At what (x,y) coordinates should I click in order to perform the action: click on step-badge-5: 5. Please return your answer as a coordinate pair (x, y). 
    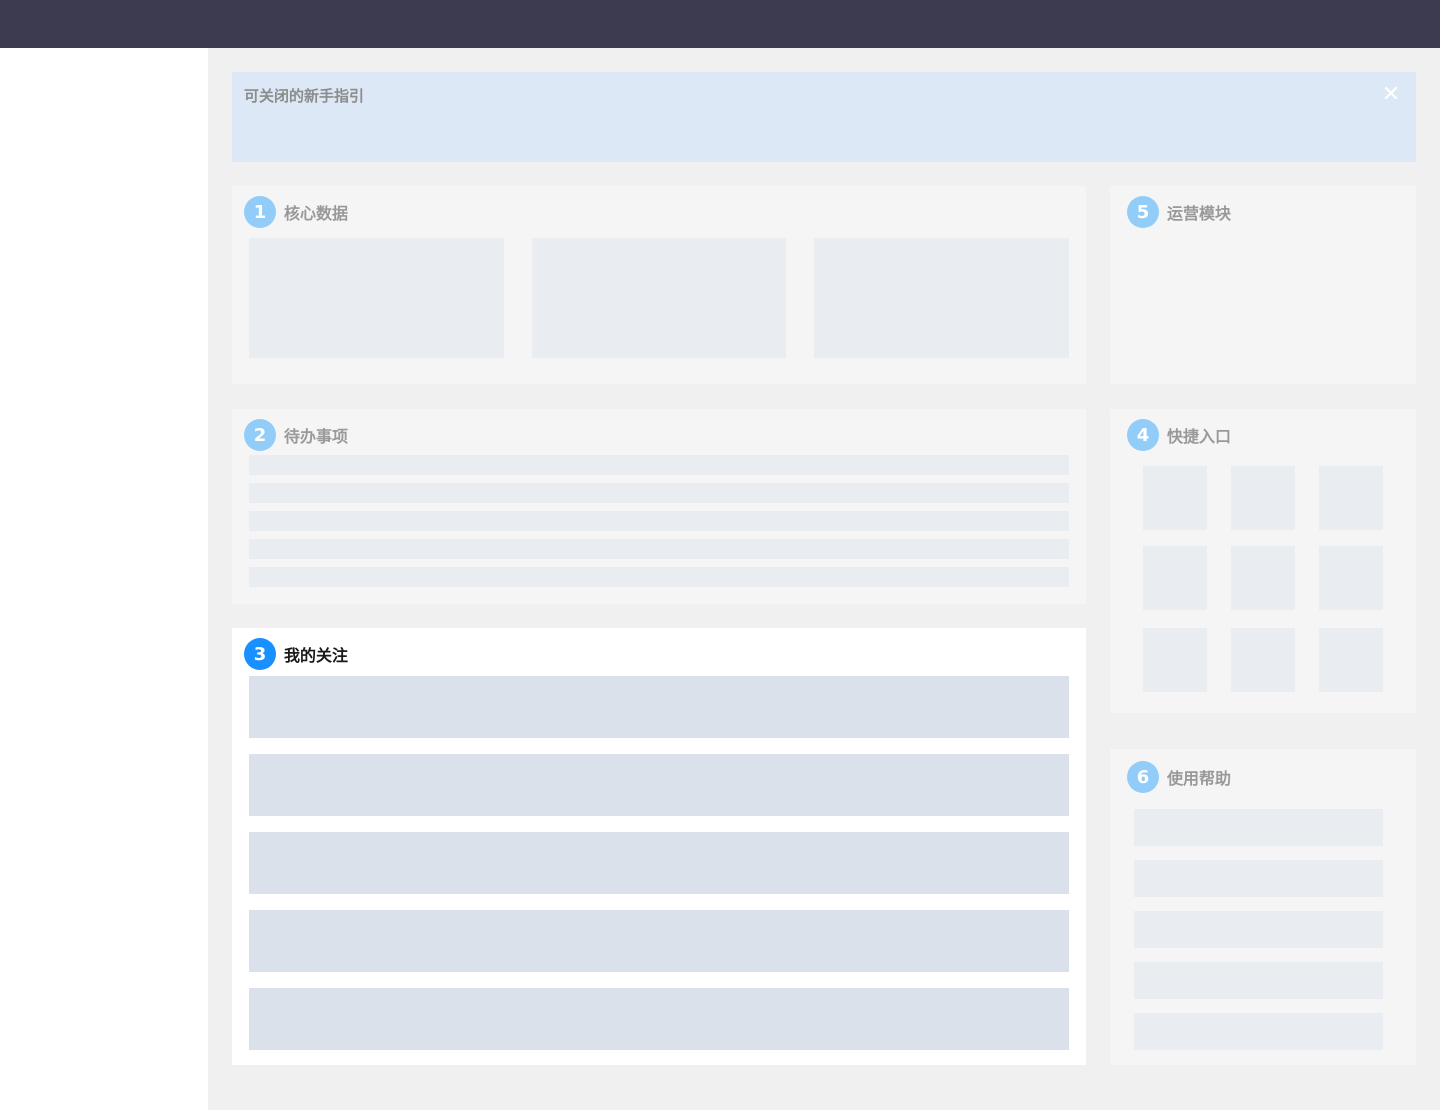
    Looking at the image, I should click on (1143, 212).